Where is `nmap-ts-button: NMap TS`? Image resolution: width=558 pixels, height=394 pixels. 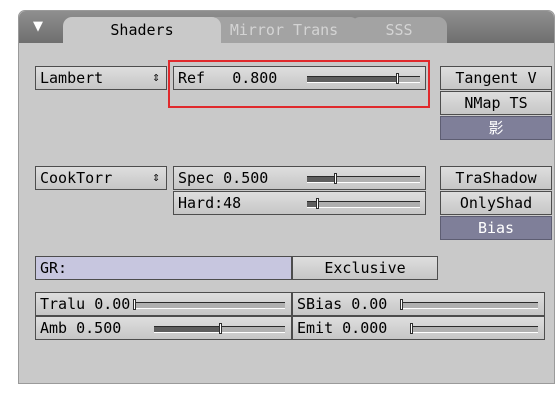
nmap-ts-button: NMap TS is located at coordinates (496, 103).